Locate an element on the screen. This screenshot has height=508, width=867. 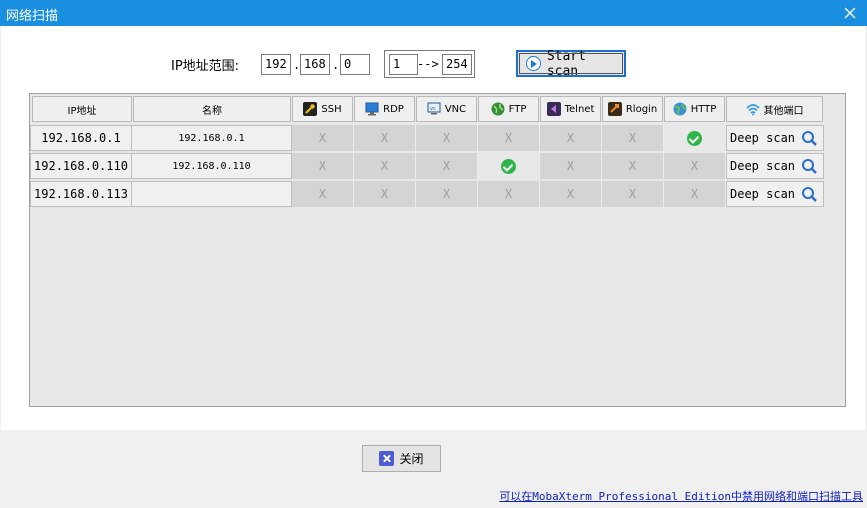
row-1-rdp: X is located at coordinates (385, 138).